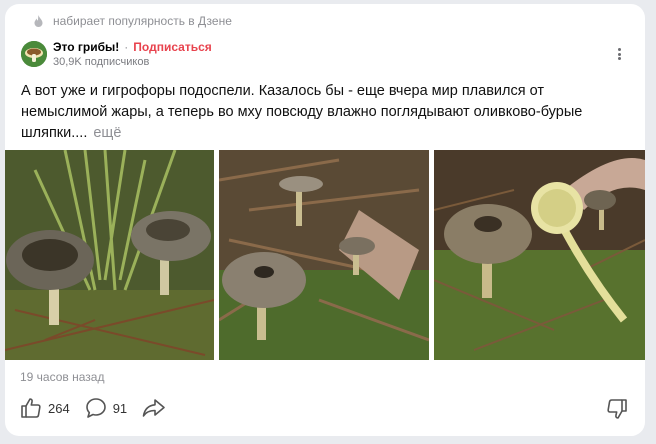  I want to click on read-more-link: ещё, so click(107, 133).